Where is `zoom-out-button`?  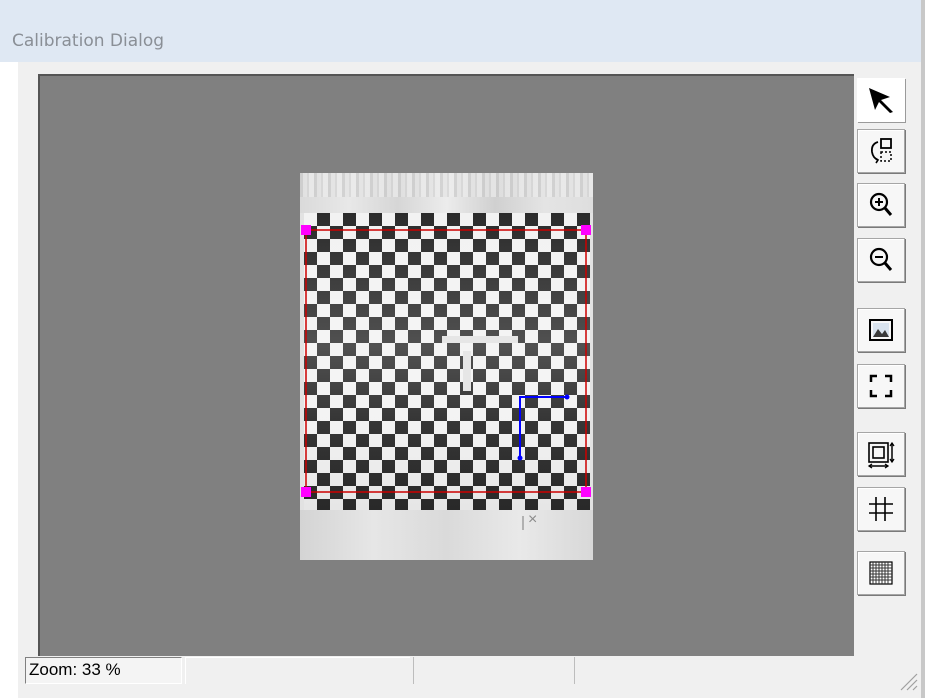
zoom-out-button is located at coordinates (881, 260).